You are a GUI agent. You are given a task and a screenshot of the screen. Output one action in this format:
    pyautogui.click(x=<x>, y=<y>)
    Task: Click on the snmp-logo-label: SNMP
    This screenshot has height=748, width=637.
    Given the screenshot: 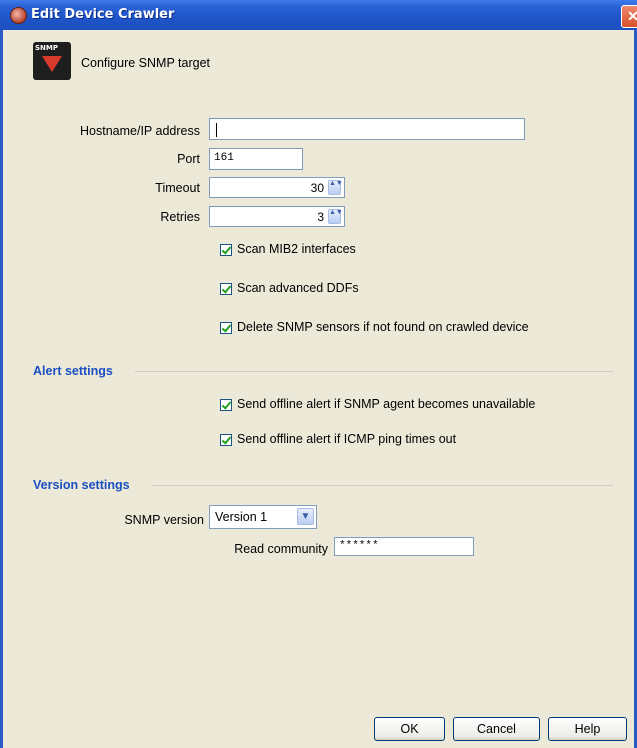 What is the action you would take?
    pyautogui.click(x=46, y=48)
    